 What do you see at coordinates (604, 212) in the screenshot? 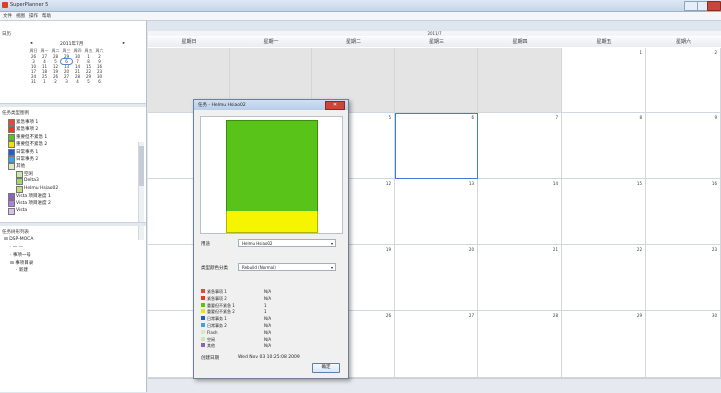
I see `calendar-day-cell: 15` at bounding box center [604, 212].